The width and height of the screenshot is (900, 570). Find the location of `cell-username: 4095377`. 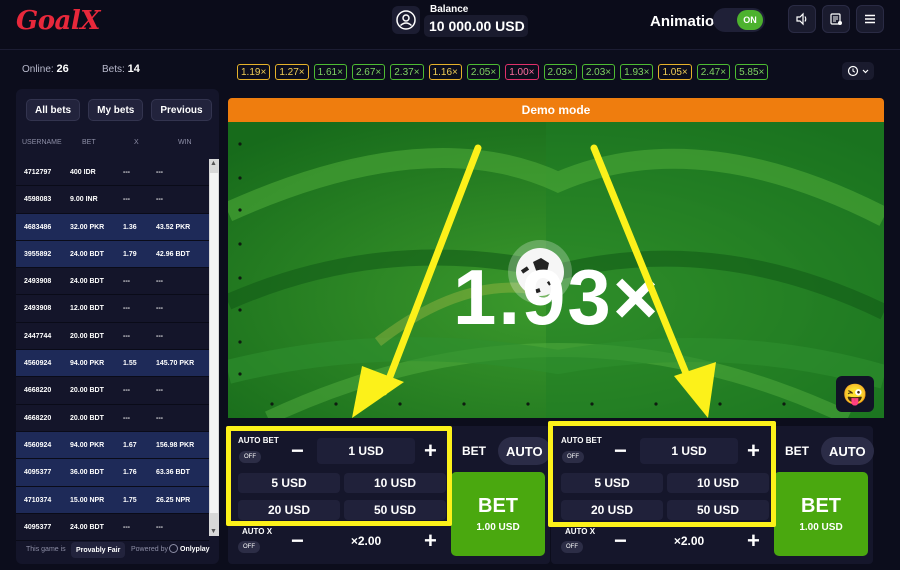

cell-username: 4095377 is located at coordinates (38, 473).